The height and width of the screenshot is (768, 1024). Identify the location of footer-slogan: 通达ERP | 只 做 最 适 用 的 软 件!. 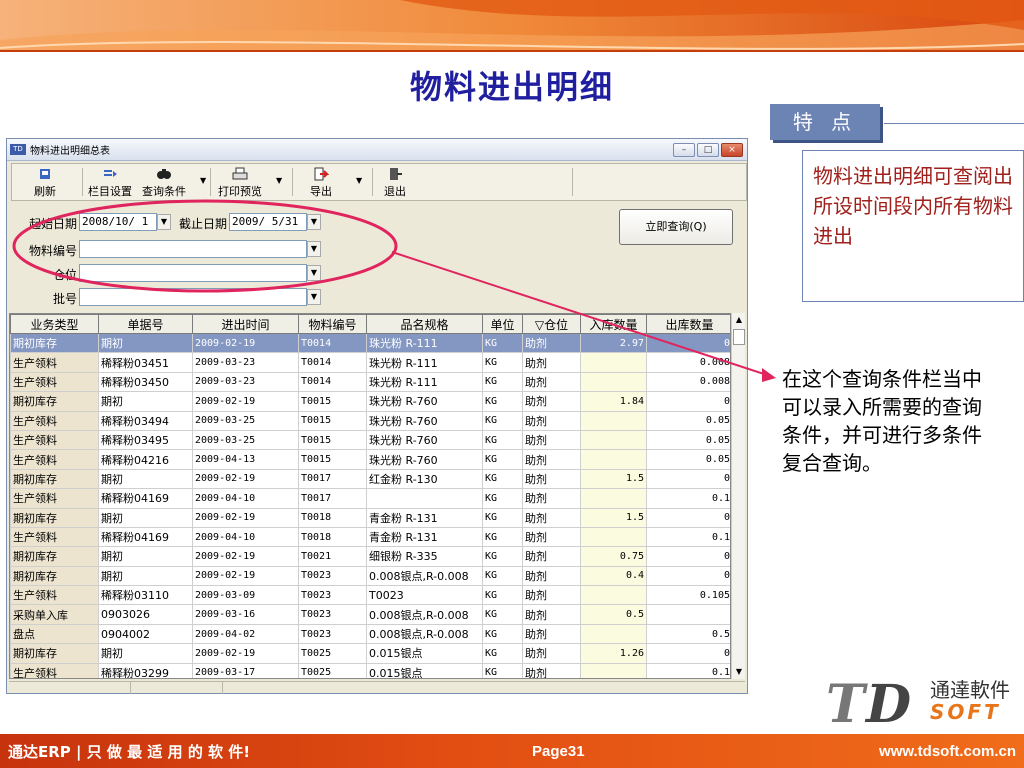
(129, 752).